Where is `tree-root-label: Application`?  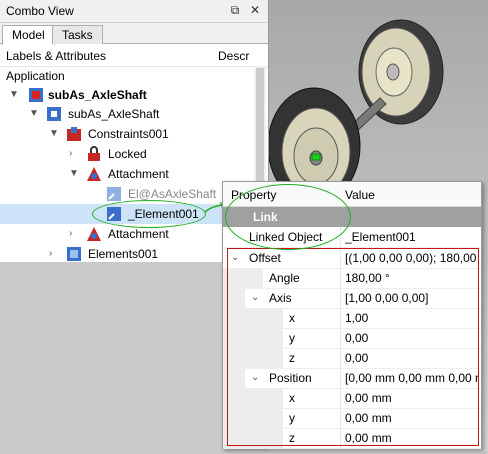
tree-root-label: Application is located at coordinates (35, 76).